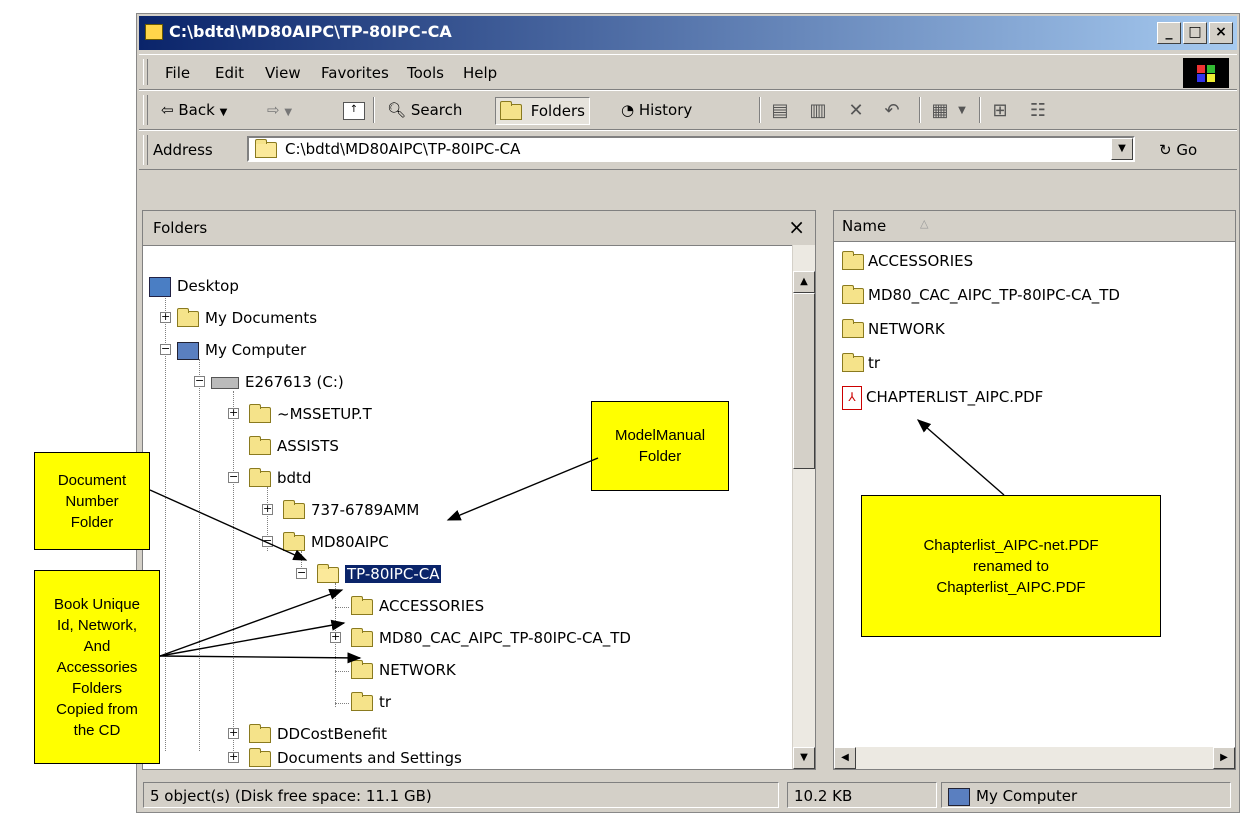 Image resolution: width=1248 pixels, height=819 pixels. Describe the element at coordinates (1178, 150) in the screenshot. I see `go-button: ↻ Go` at that location.